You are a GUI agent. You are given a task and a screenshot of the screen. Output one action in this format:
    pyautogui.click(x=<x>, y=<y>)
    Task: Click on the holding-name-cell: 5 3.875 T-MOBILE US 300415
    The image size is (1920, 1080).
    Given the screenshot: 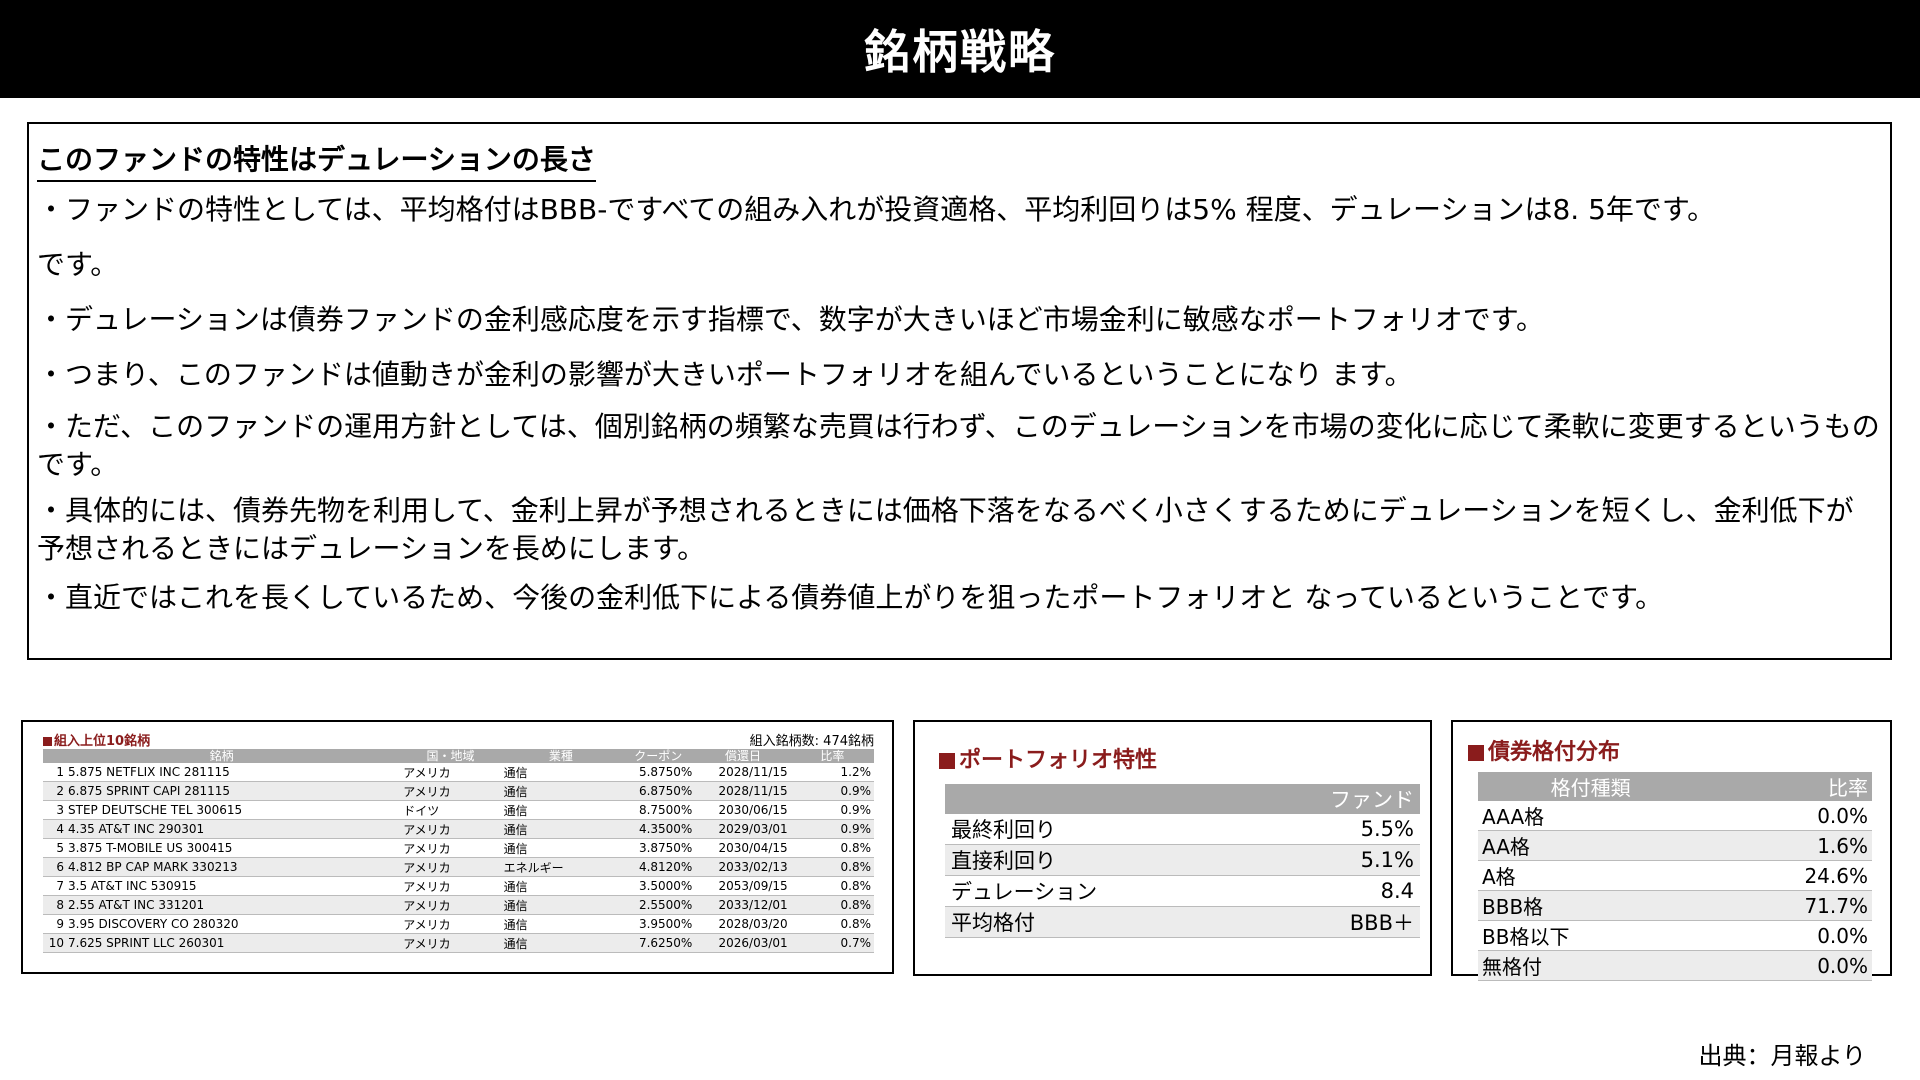 What is the action you would take?
    pyautogui.click(x=222, y=848)
    